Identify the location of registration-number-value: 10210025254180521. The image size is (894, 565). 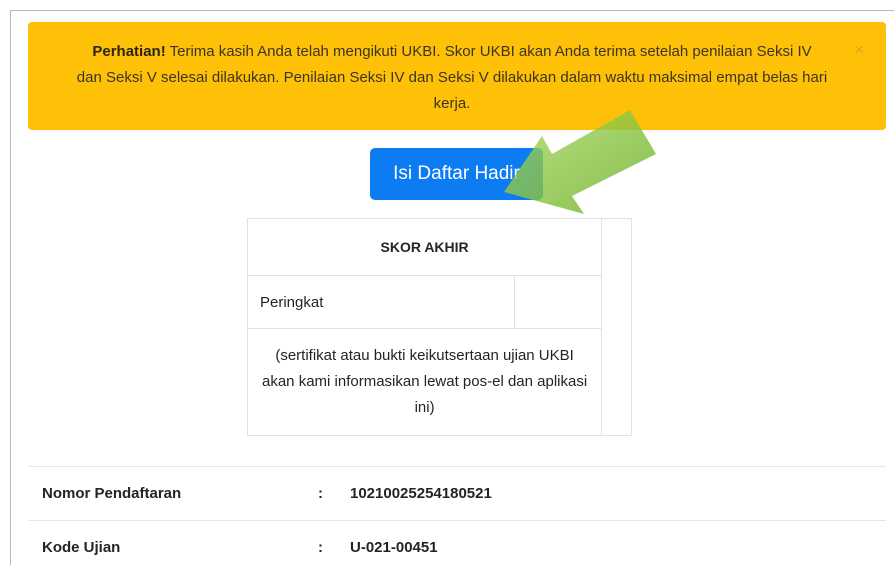
(421, 493).